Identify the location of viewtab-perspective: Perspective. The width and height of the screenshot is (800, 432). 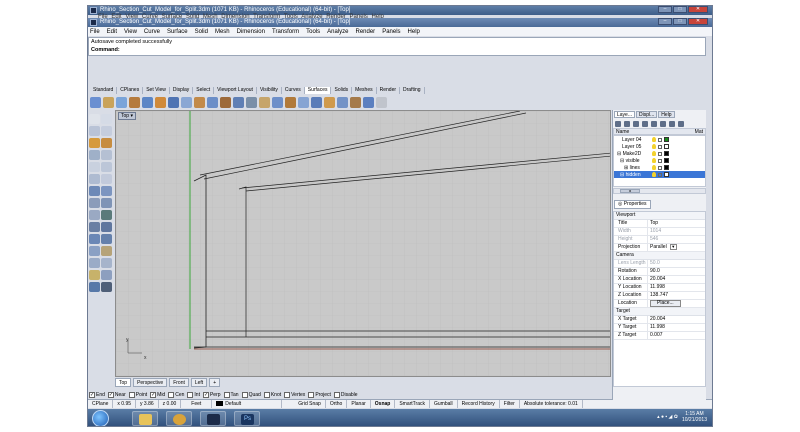
(150, 382).